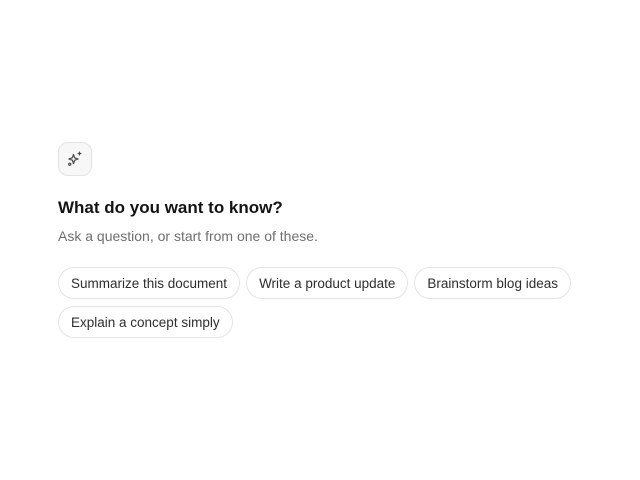 Image resolution: width=640 pixels, height=480 pixels. Describe the element at coordinates (149, 283) in the screenshot. I see `suggestion-chip-summarize: Summarize this document` at that location.